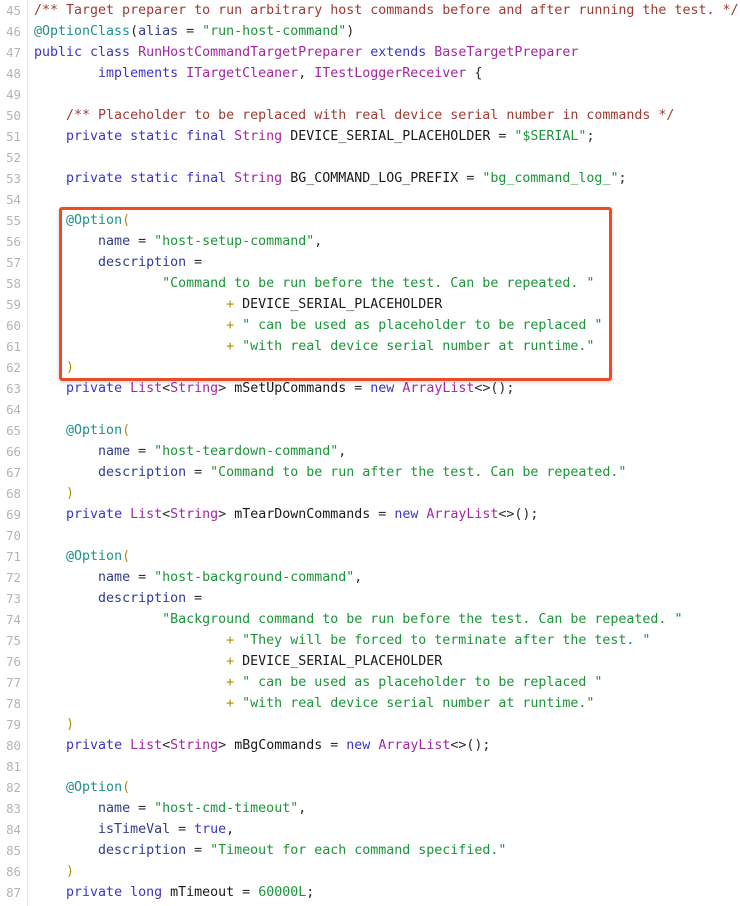 Image resolution: width=740 pixels, height=906 pixels. Describe the element at coordinates (278, 745) in the screenshot. I see `code-token: mBgCommands` at that location.